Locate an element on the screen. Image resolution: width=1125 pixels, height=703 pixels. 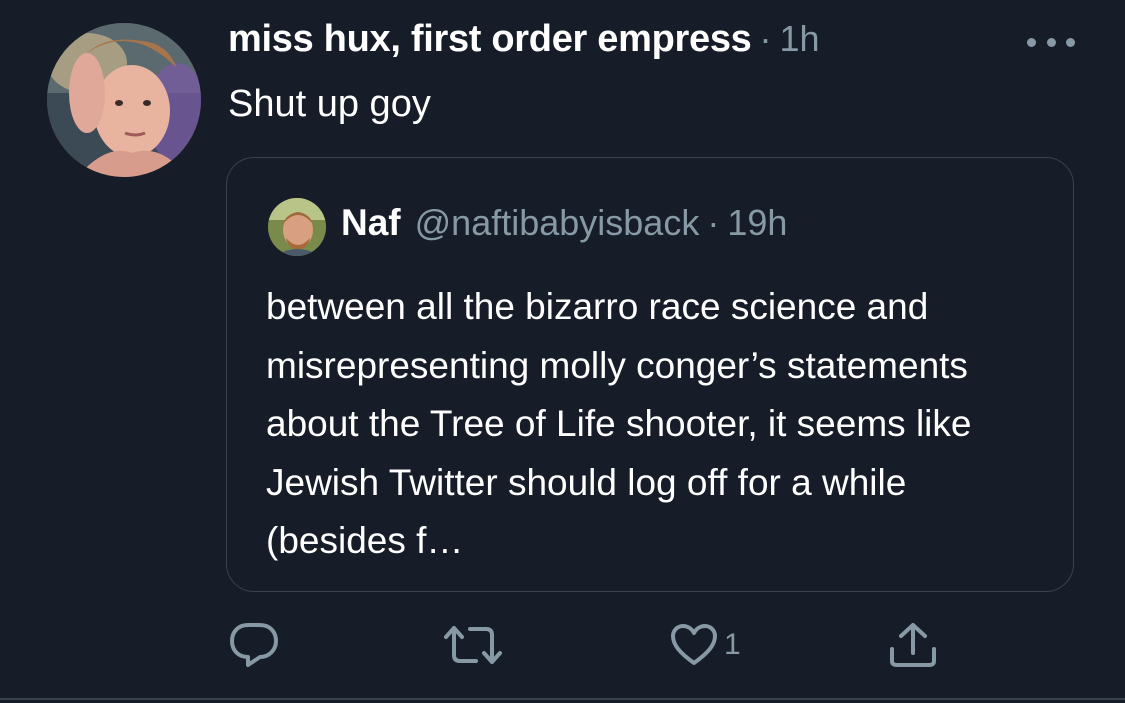
tweet-header: miss hux, first order empress · 1h is located at coordinates (524, 44).